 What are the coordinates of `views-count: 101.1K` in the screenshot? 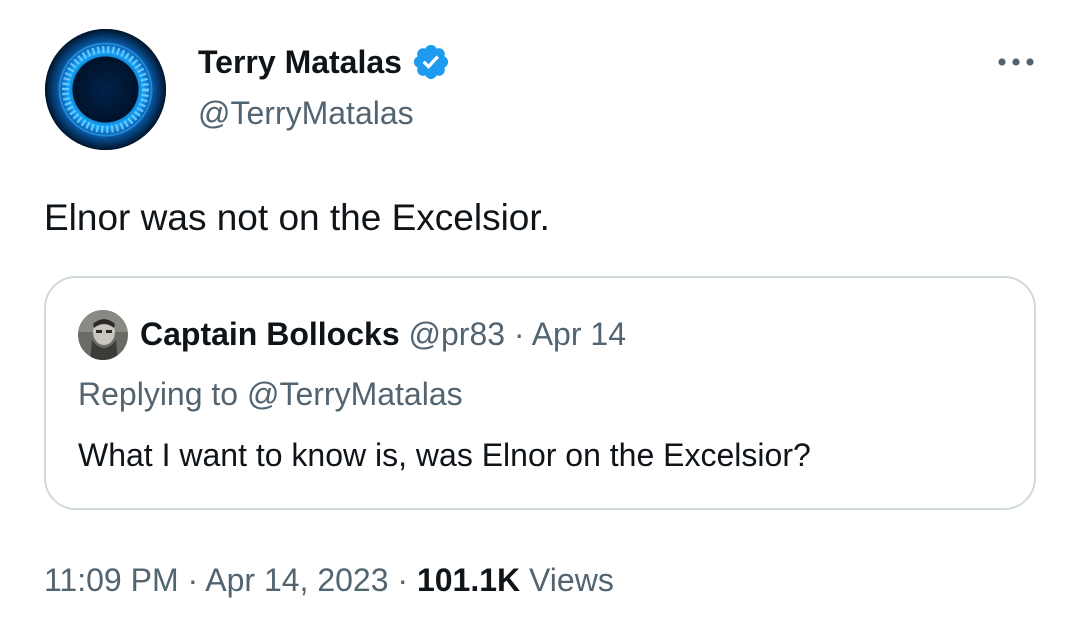 It's located at (468, 580).